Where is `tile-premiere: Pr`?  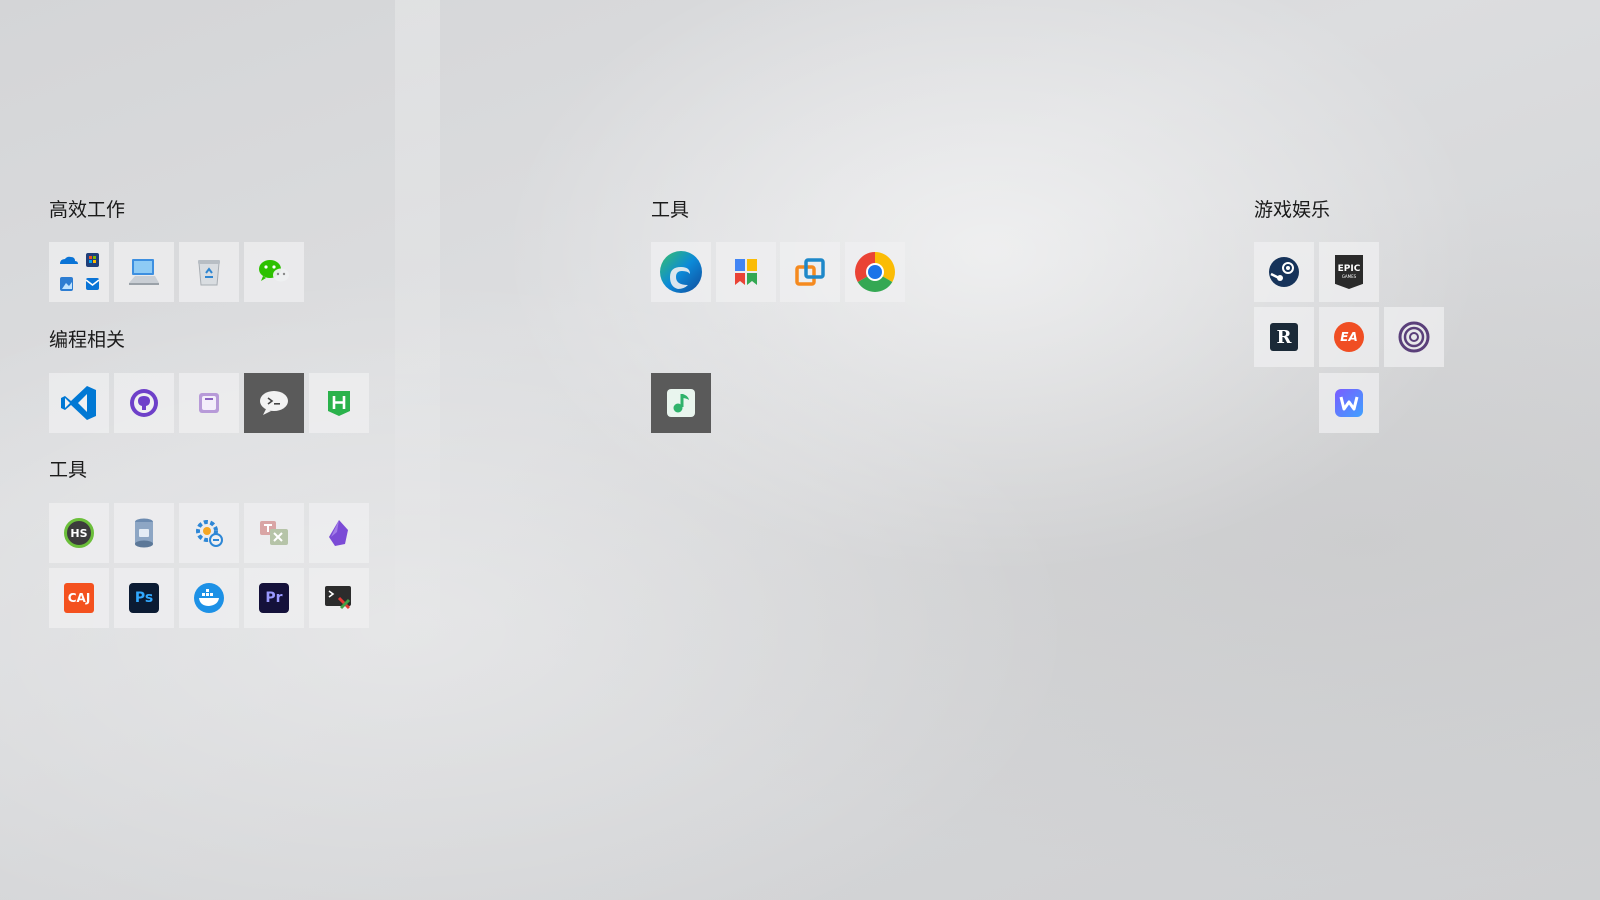
tile-premiere: Pr is located at coordinates (274, 598).